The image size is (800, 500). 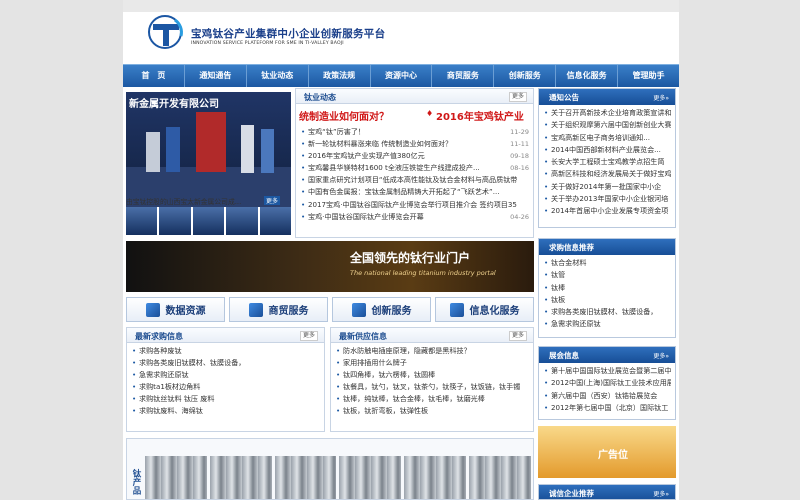 I want to click on list-item: 宝鸡·中国钛谷国际钛产业博览会开幕04-26, so click(x=414, y=216).